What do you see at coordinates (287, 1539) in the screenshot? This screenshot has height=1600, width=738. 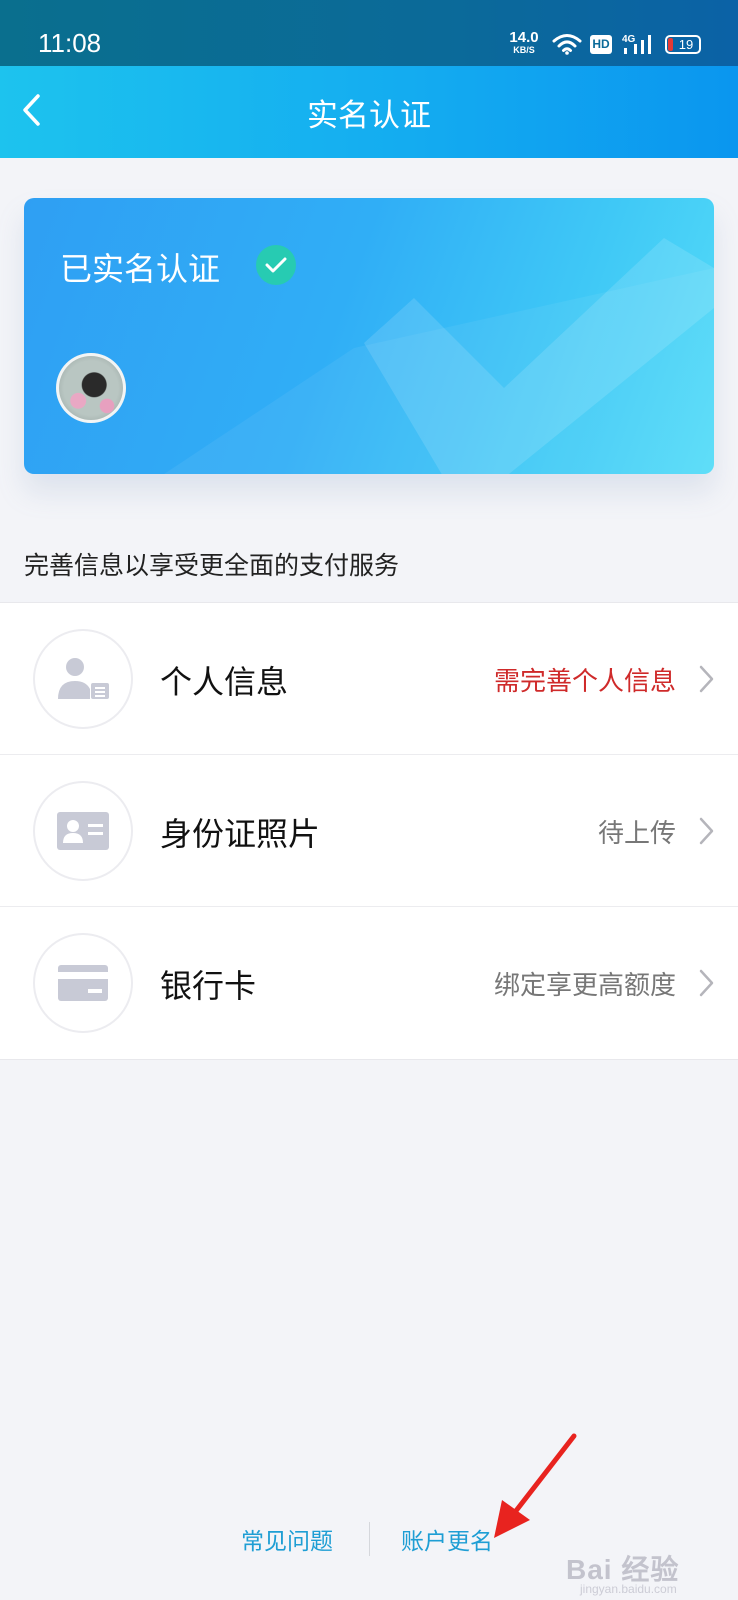 I see `faq-link: 常见问题` at bounding box center [287, 1539].